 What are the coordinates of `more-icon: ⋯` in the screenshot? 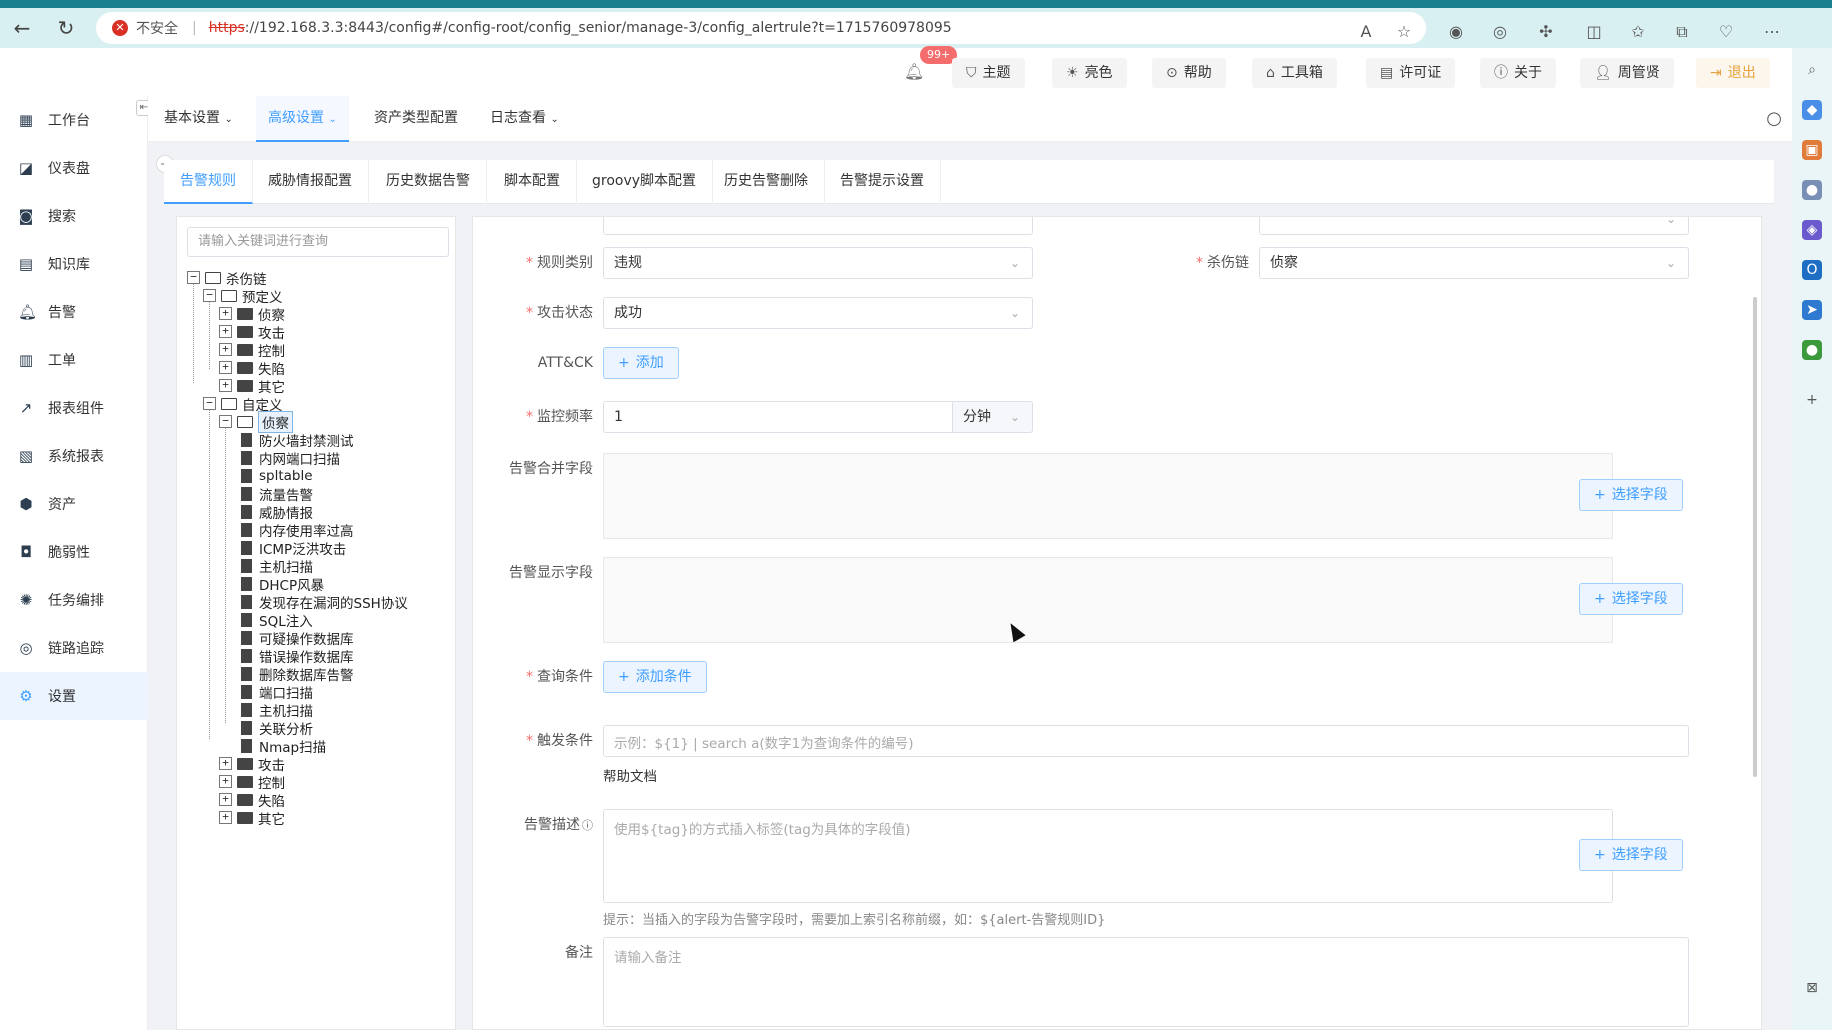 It's located at (1772, 32).